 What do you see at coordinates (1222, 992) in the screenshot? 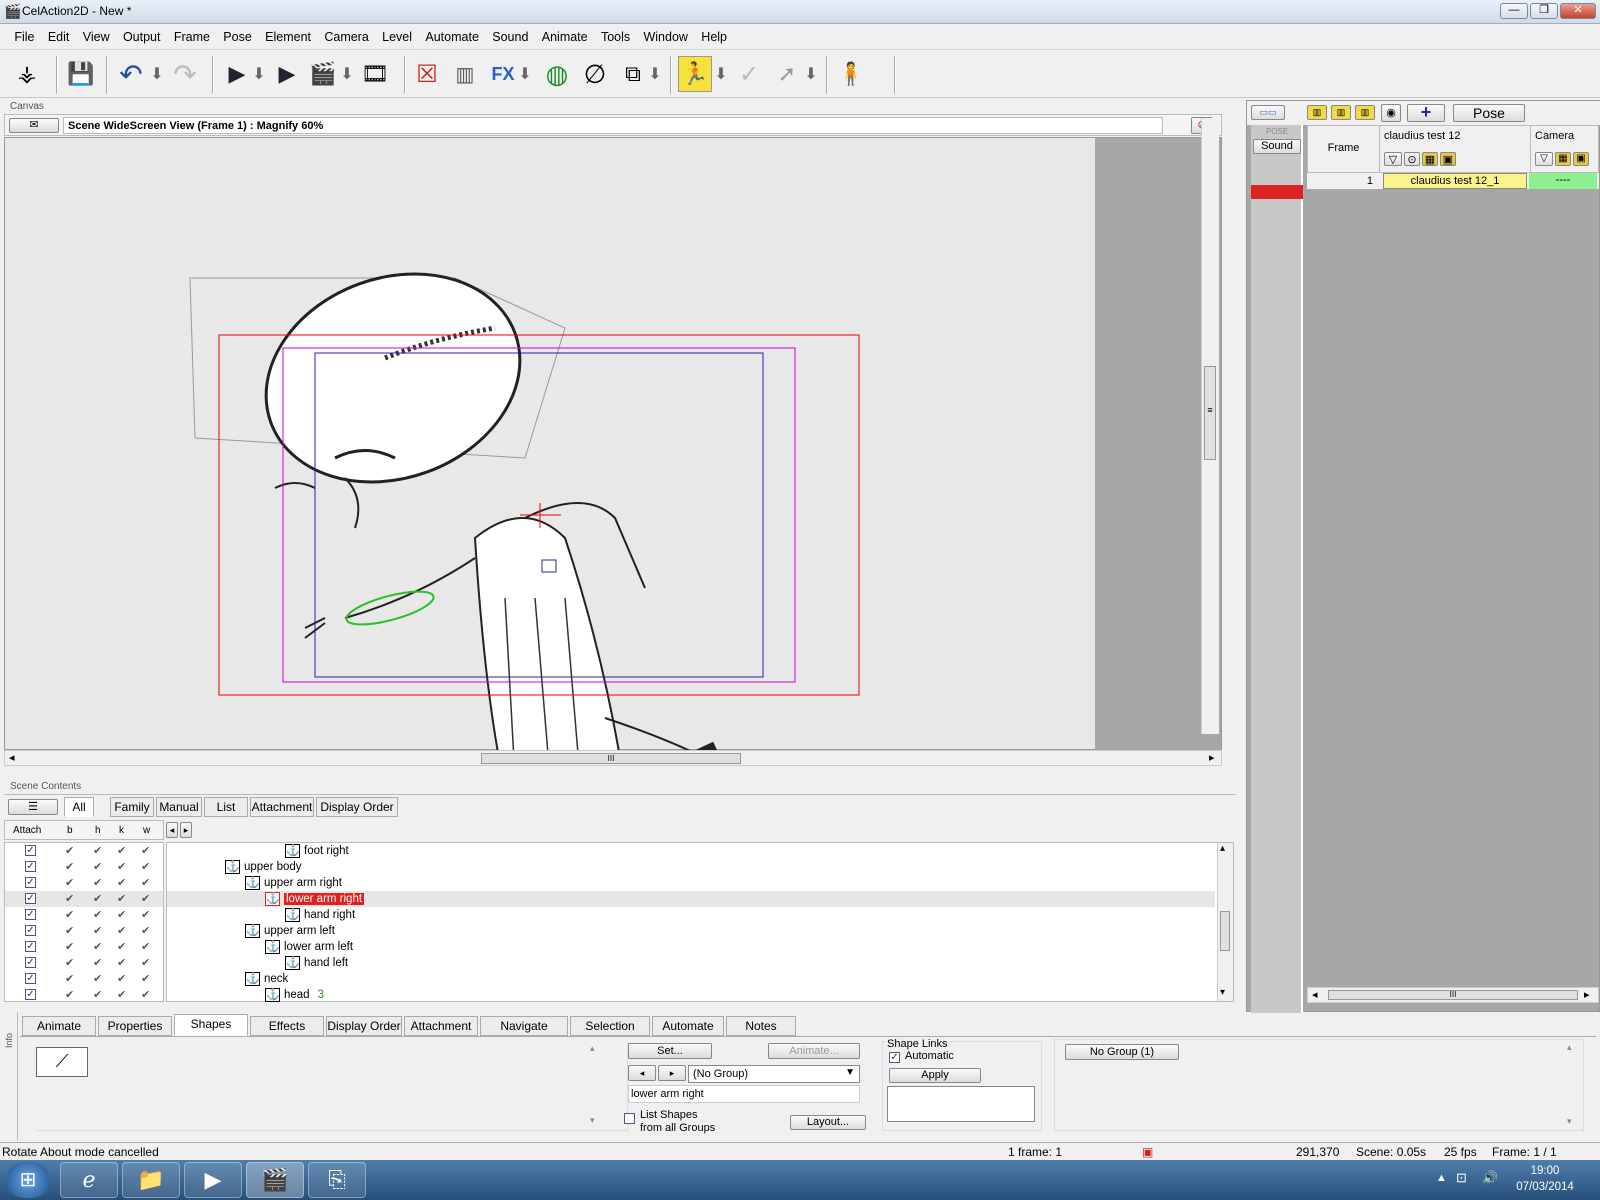
I see `tree-scroll-down-icon: ▾` at bounding box center [1222, 992].